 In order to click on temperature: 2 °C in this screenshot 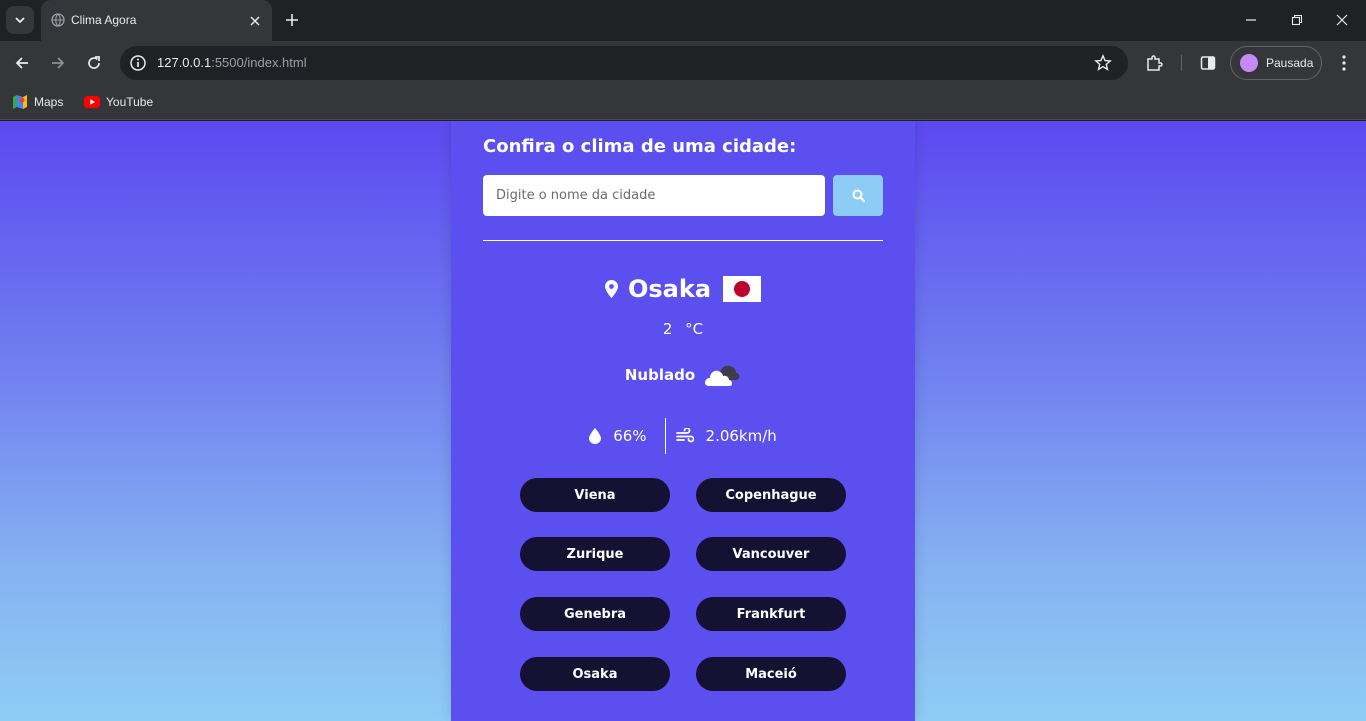, I will do `click(683, 329)`.